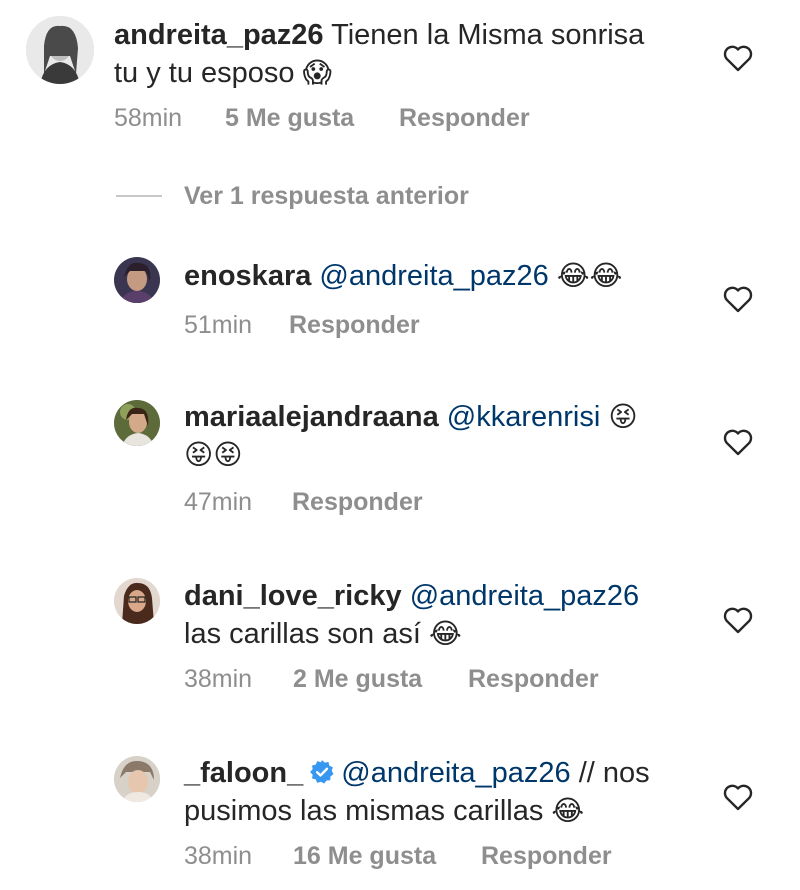 This screenshot has width=800, height=890. I want to click on emoji: 😝, so click(623, 416).